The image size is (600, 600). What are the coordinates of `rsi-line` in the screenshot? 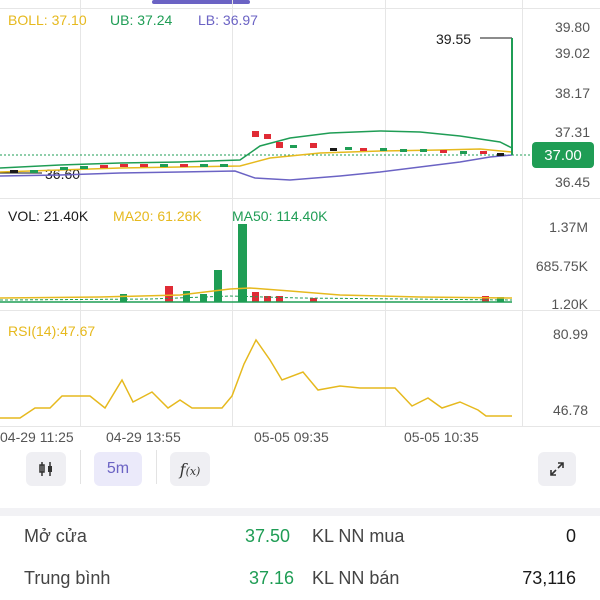 It's located at (256, 378).